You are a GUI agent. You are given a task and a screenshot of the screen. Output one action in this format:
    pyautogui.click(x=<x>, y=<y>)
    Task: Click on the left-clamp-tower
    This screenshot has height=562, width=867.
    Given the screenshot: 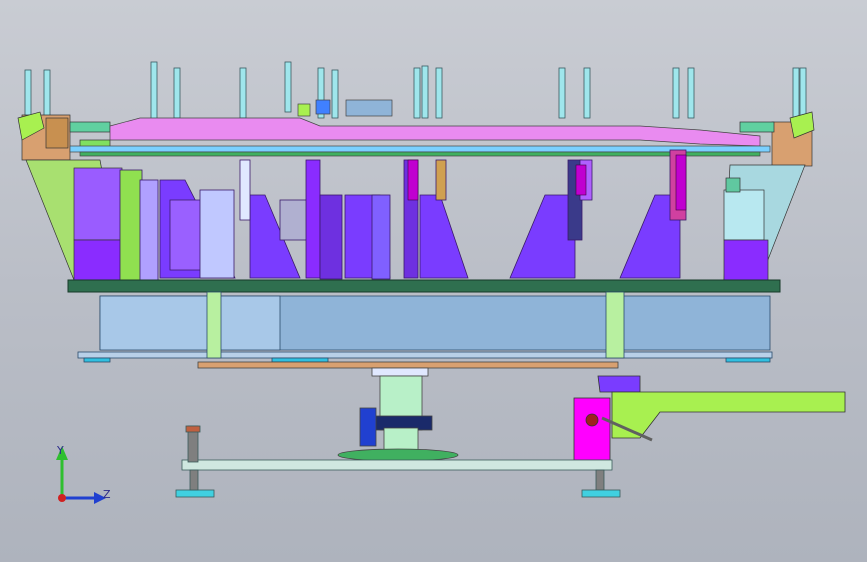 What is the action you would take?
    pyautogui.click(x=70, y=196)
    